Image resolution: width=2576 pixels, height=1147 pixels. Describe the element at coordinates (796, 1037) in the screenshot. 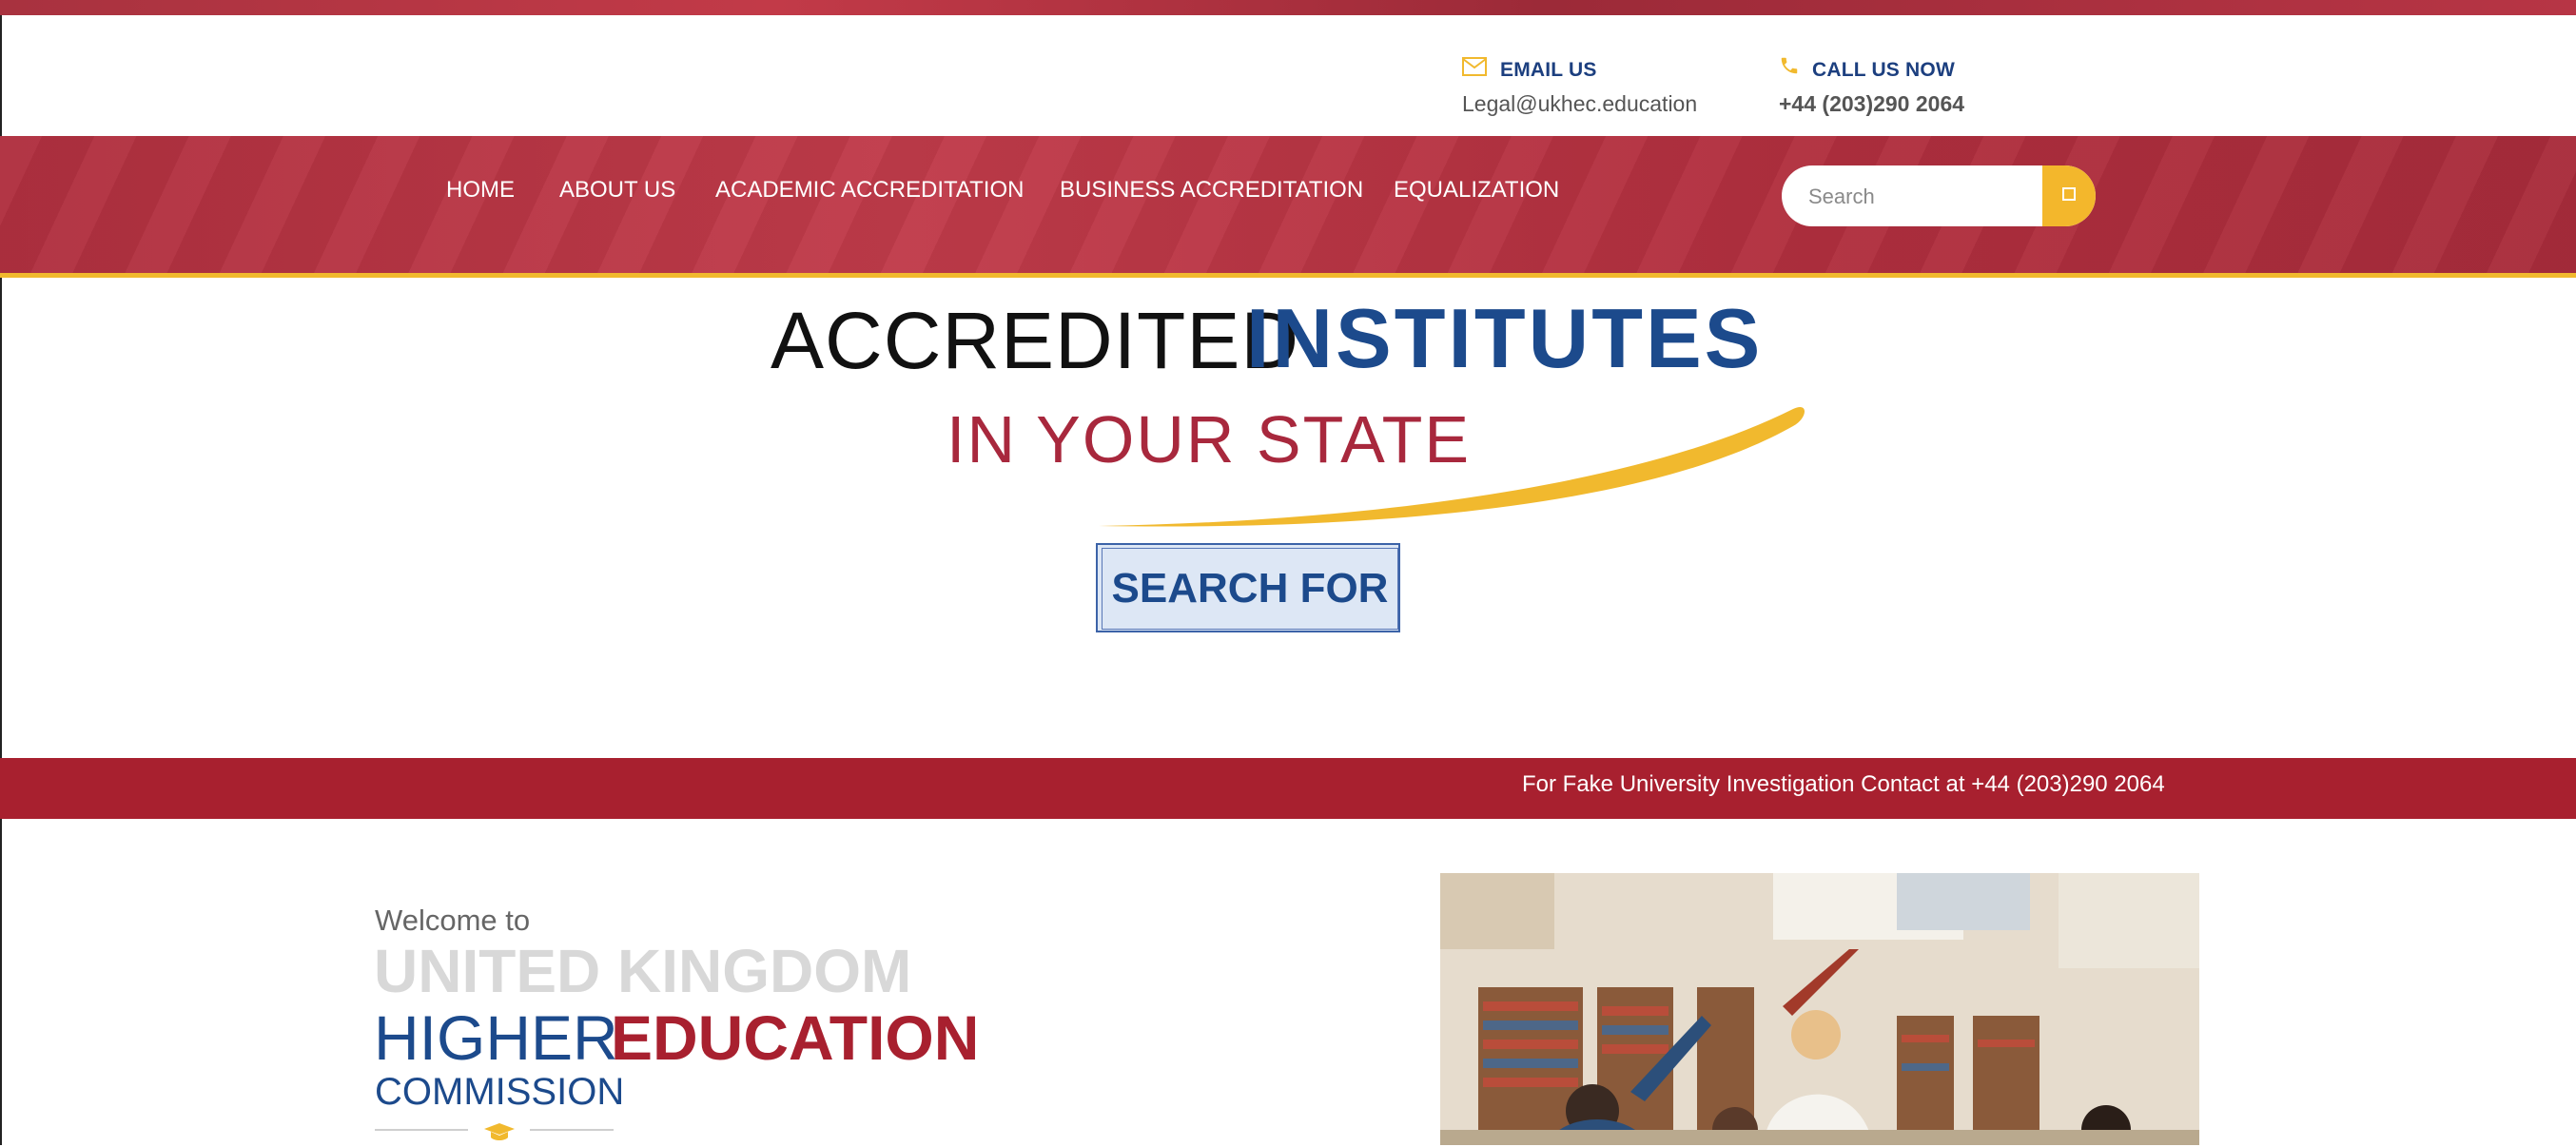

I see `welcome-title-education: EDUCATION` at that location.